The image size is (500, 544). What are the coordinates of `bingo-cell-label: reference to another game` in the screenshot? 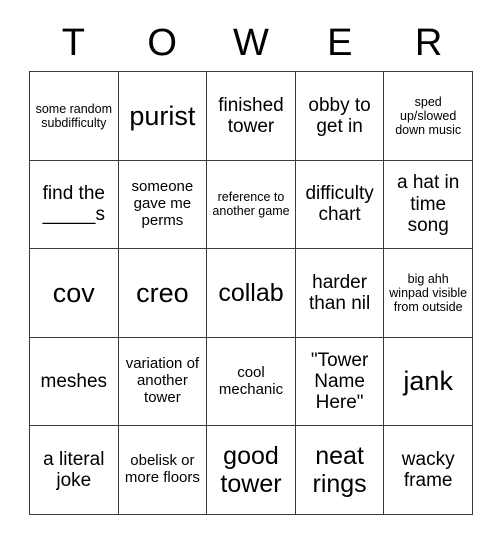 It's located at (251, 204).